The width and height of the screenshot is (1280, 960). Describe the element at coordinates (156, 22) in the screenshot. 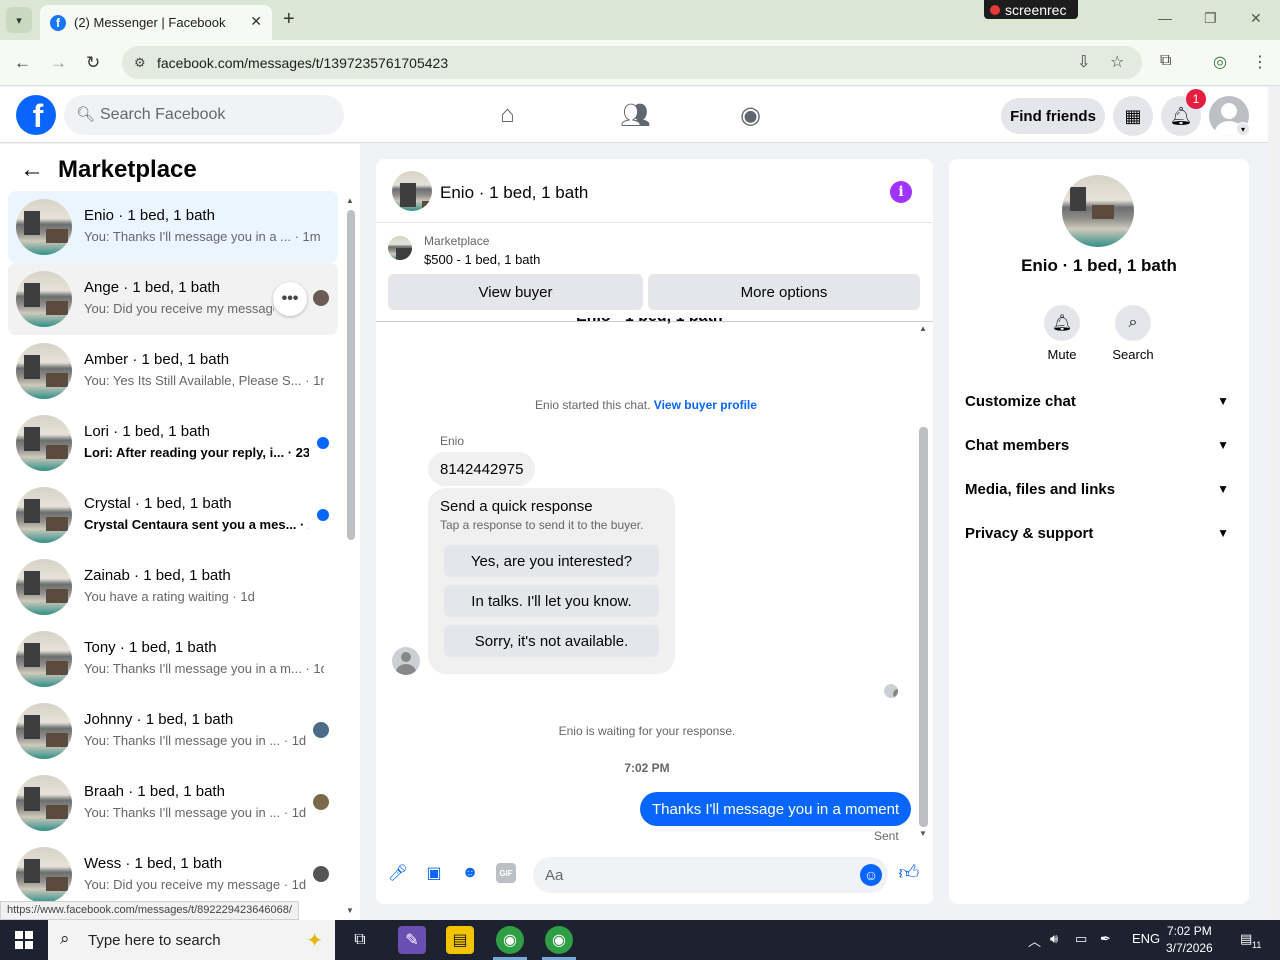

I see `browser-tab-active: f (2) Messenger | Facebook ✕` at that location.